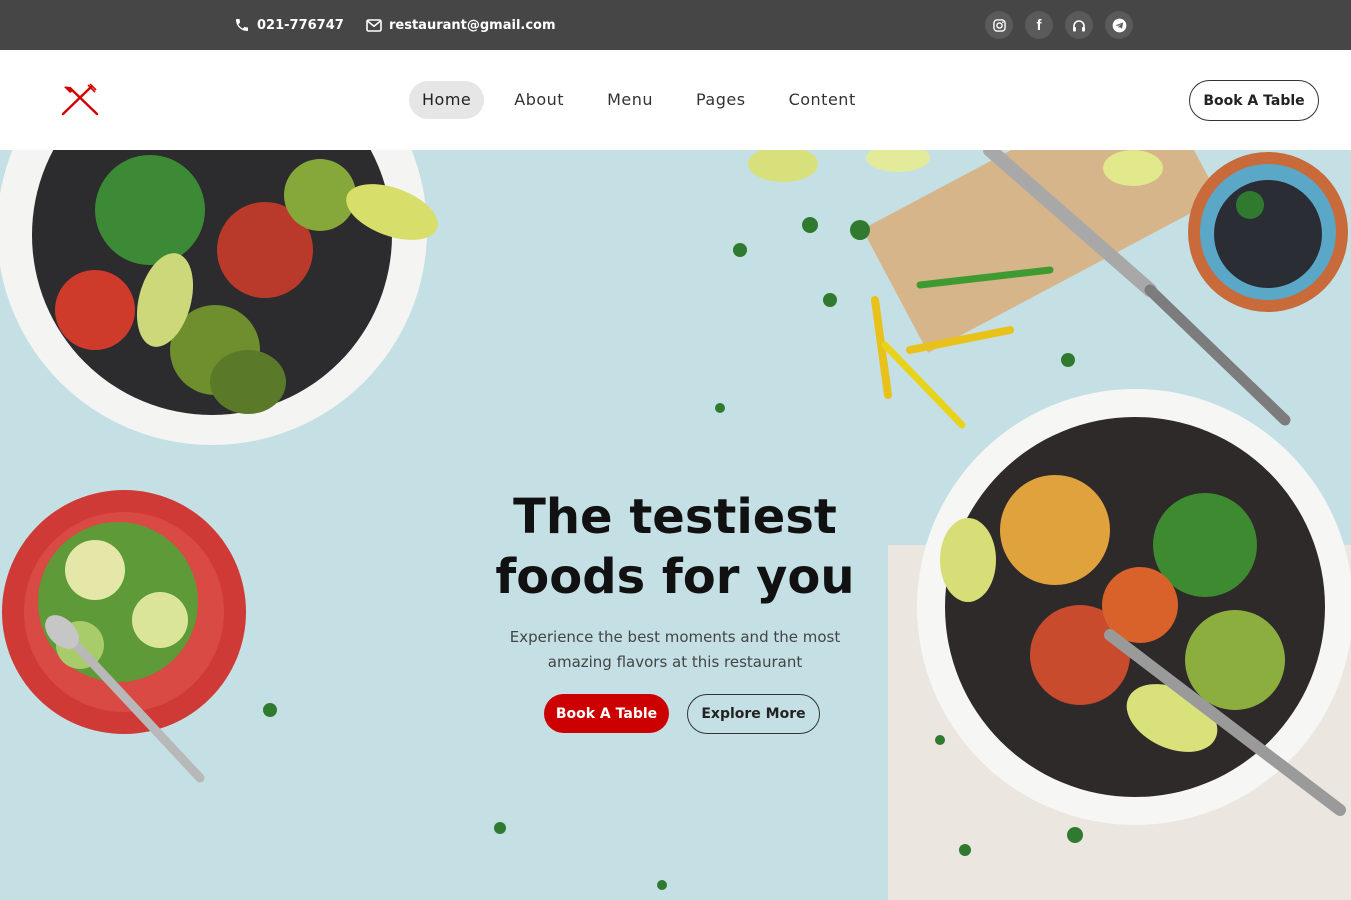 This screenshot has height=900, width=1351. I want to click on facebook-glyph: f, so click(1039, 25).